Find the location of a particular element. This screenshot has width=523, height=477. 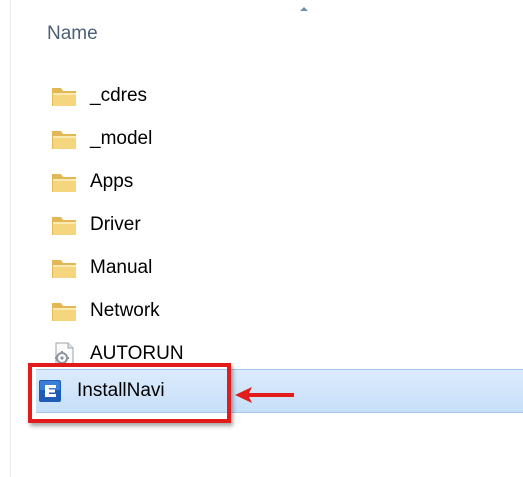

file-row-apps: Apps is located at coordinates (280, 182).